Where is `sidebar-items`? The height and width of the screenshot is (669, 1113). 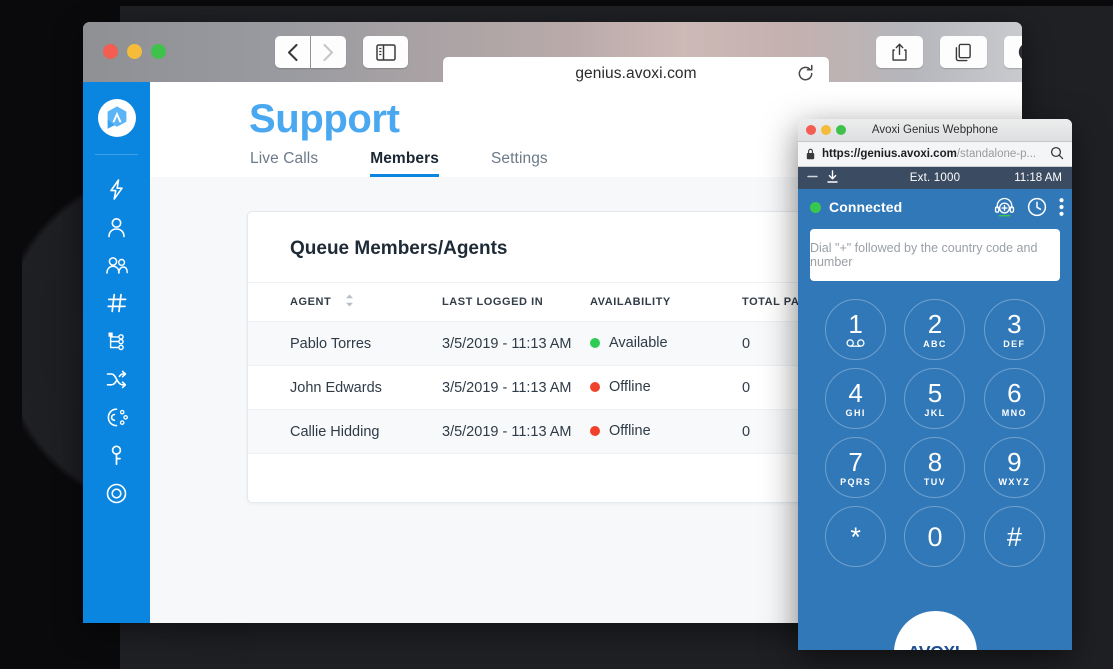 sidebar-items is located at coordinates (116, 341).